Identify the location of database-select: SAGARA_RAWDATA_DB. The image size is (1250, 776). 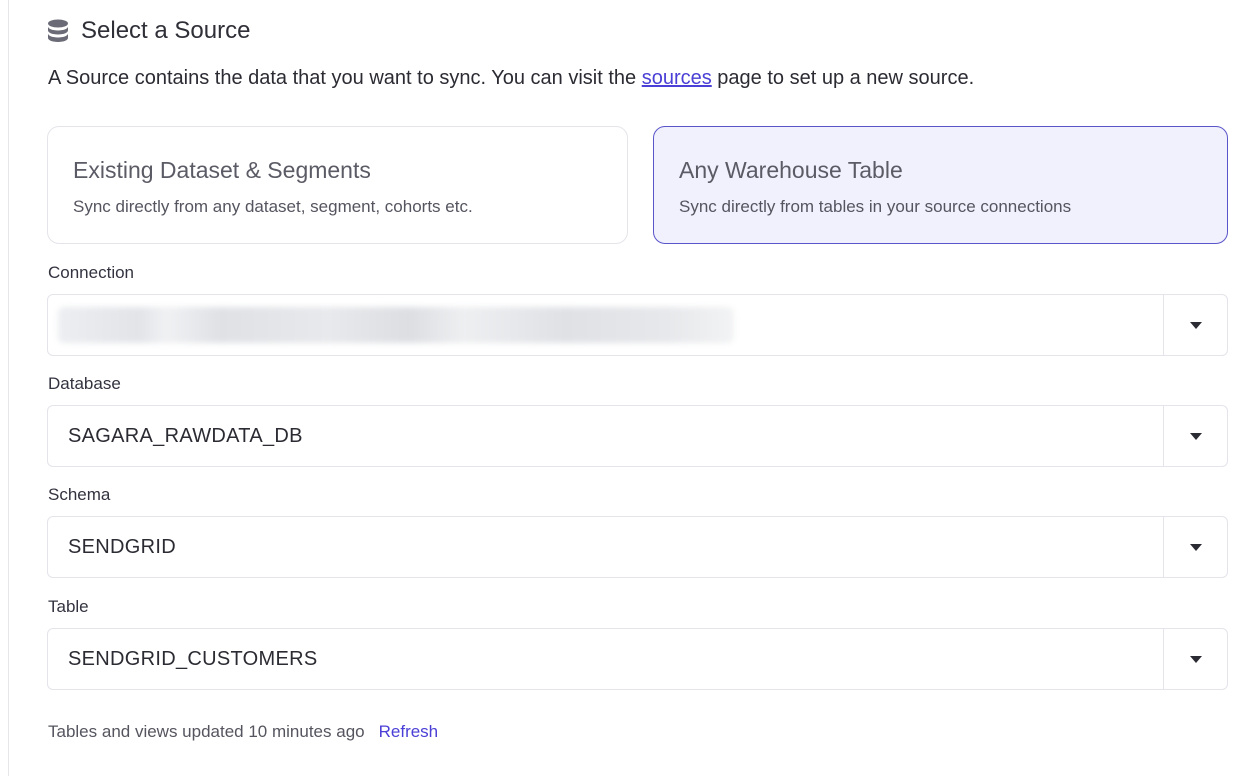
(637, 436).